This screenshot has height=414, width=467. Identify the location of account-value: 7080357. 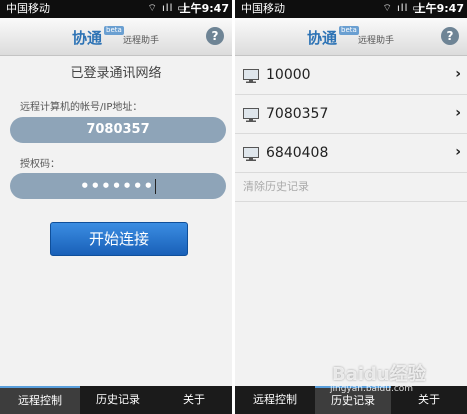
(118, 129).